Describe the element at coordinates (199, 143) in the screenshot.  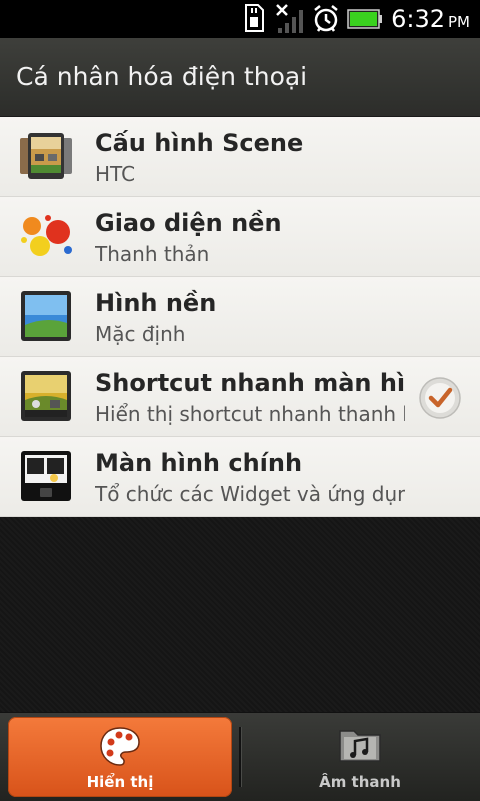
I see `item-title: Cấu hình Scene` at that location.